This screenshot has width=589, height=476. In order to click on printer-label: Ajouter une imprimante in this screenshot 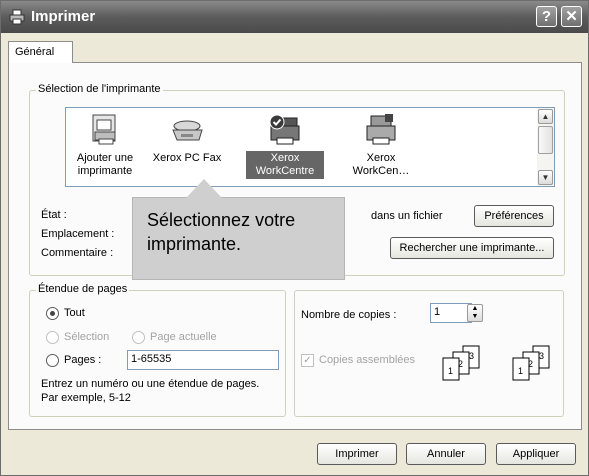, I will do `click(105, 164)`.